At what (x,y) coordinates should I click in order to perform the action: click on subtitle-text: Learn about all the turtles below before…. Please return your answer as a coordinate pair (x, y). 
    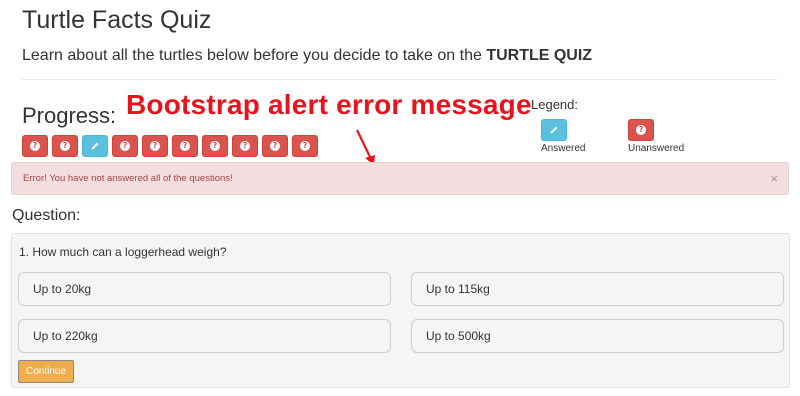
    Looking at the image, I should click on (254, 55).